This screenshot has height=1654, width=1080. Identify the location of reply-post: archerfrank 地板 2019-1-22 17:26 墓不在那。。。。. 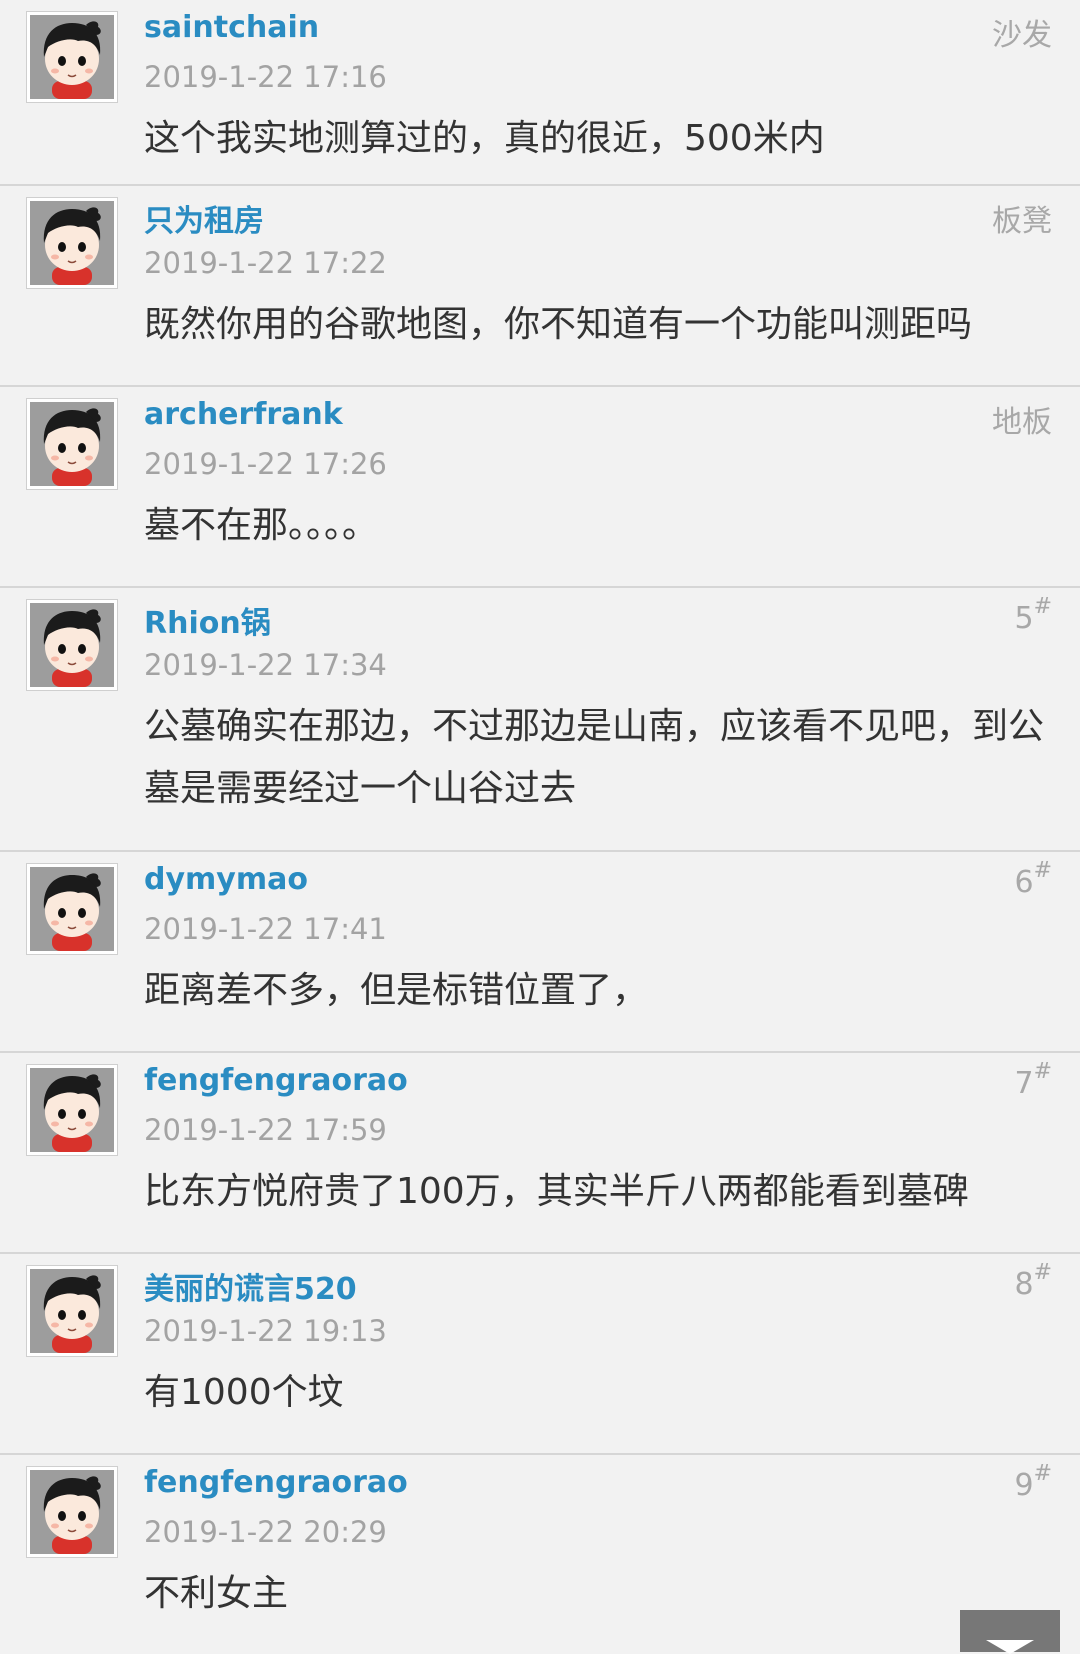
(540, 487).